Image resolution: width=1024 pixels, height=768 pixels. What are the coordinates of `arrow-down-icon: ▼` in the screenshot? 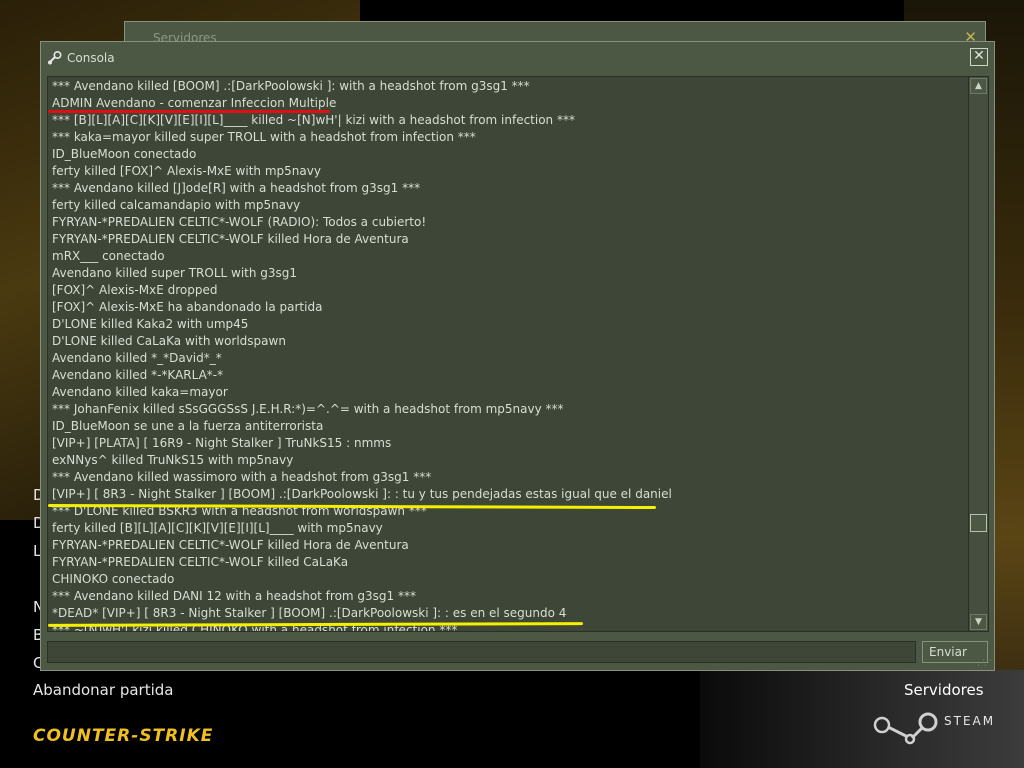 It's located at (978, 622).